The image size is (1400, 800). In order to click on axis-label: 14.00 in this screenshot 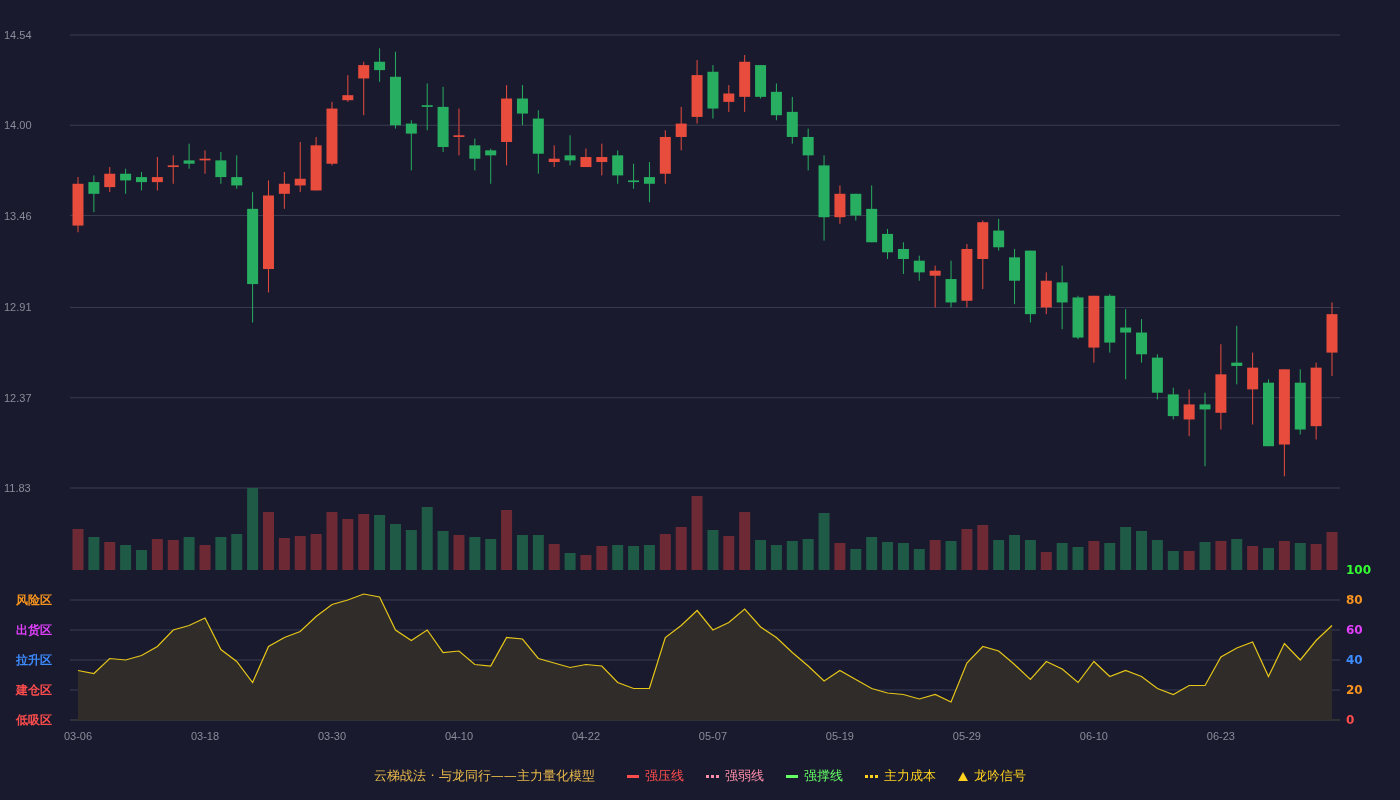, I will do `click(18, 125)`.